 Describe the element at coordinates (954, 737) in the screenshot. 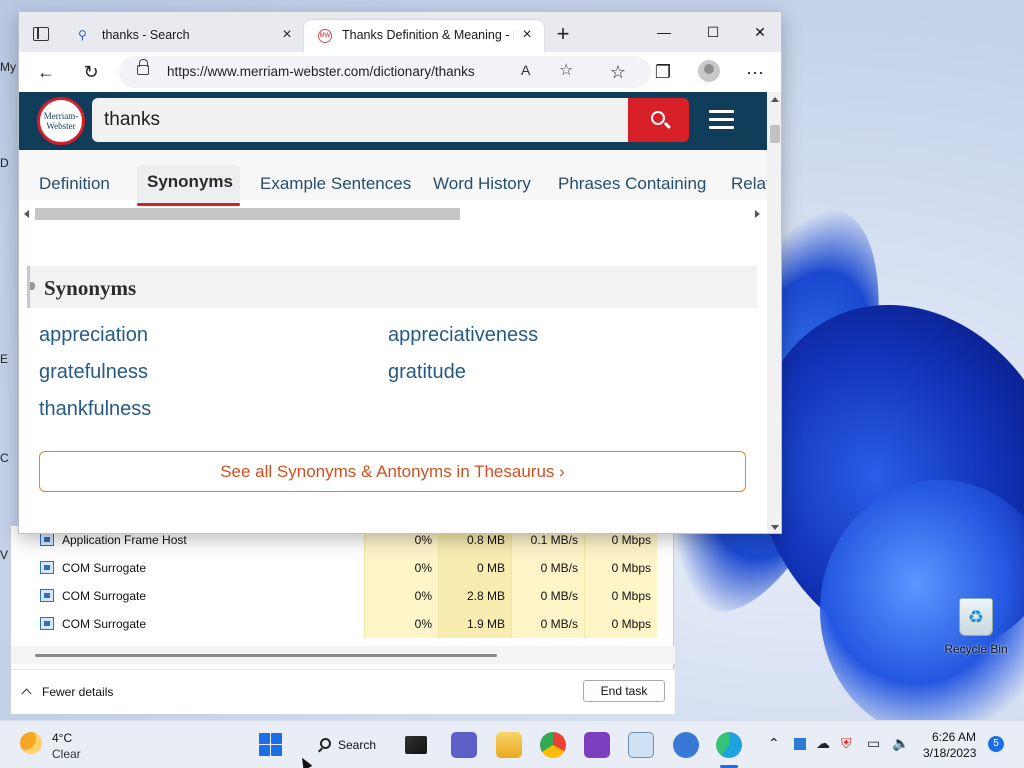

I see `clock-time: 6:26 AM` at that location.